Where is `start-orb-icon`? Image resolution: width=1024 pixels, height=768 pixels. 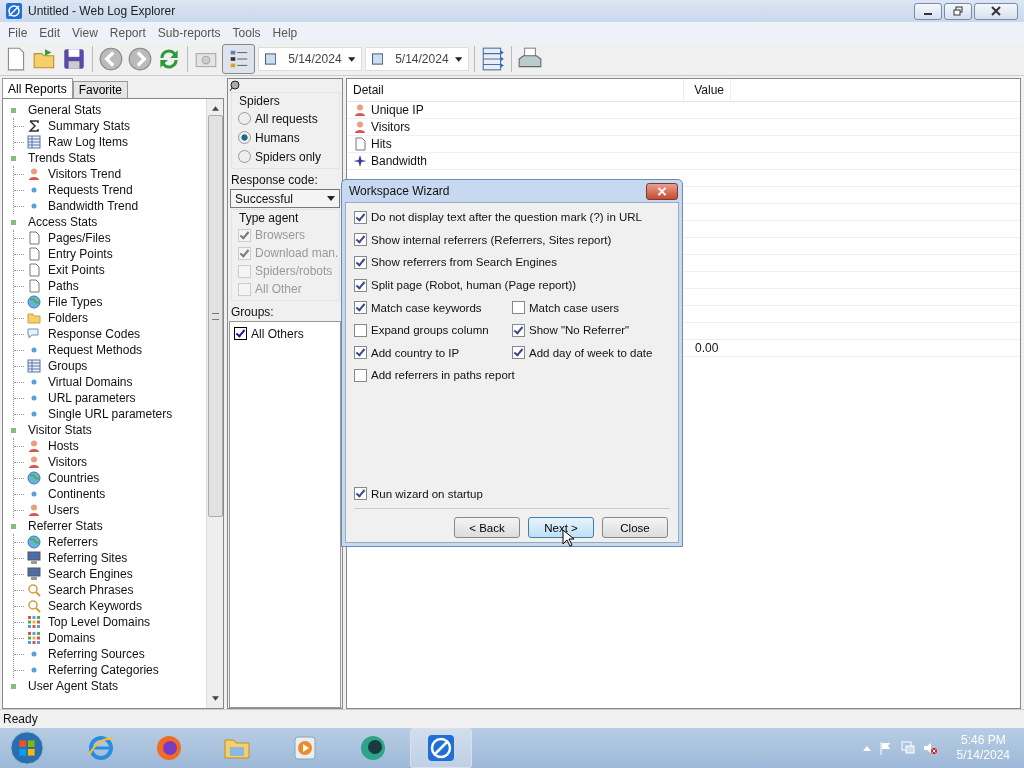 start-orb-icon is located at coordinates (27, 748).